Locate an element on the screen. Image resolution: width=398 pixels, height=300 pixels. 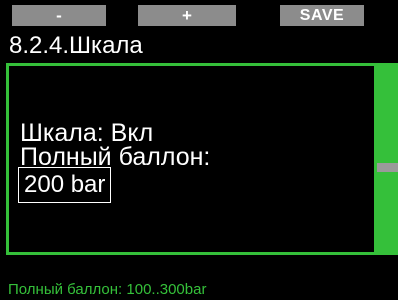
range-hint: Полный баллон: 100..300bar is located at coordinates (107, 289).